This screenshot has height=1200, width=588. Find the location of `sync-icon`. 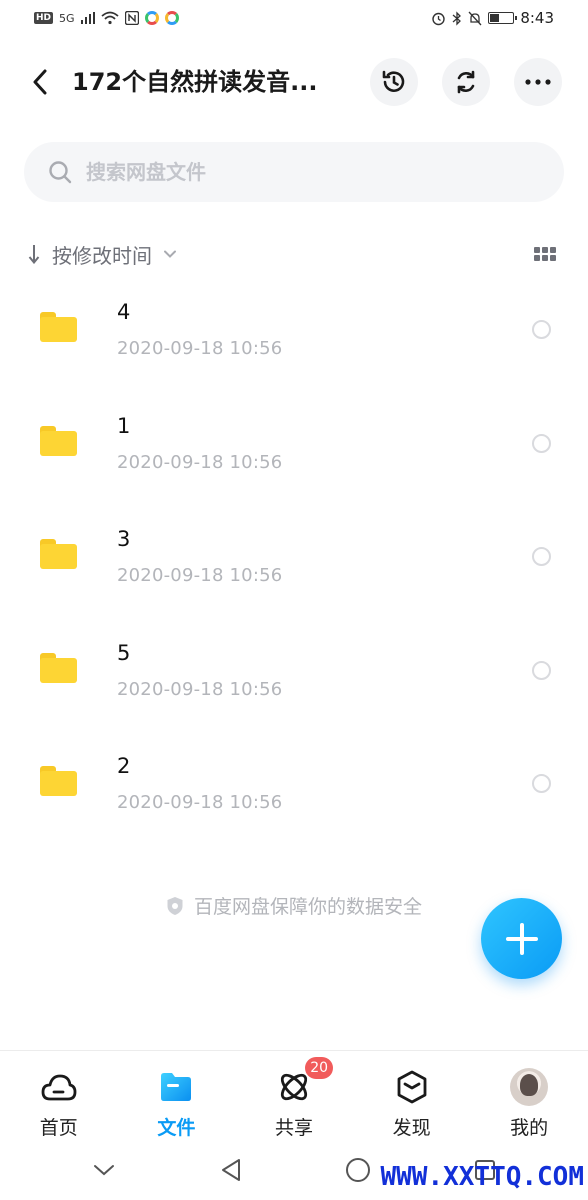

sync-icon is located at coordinates (466, 82).